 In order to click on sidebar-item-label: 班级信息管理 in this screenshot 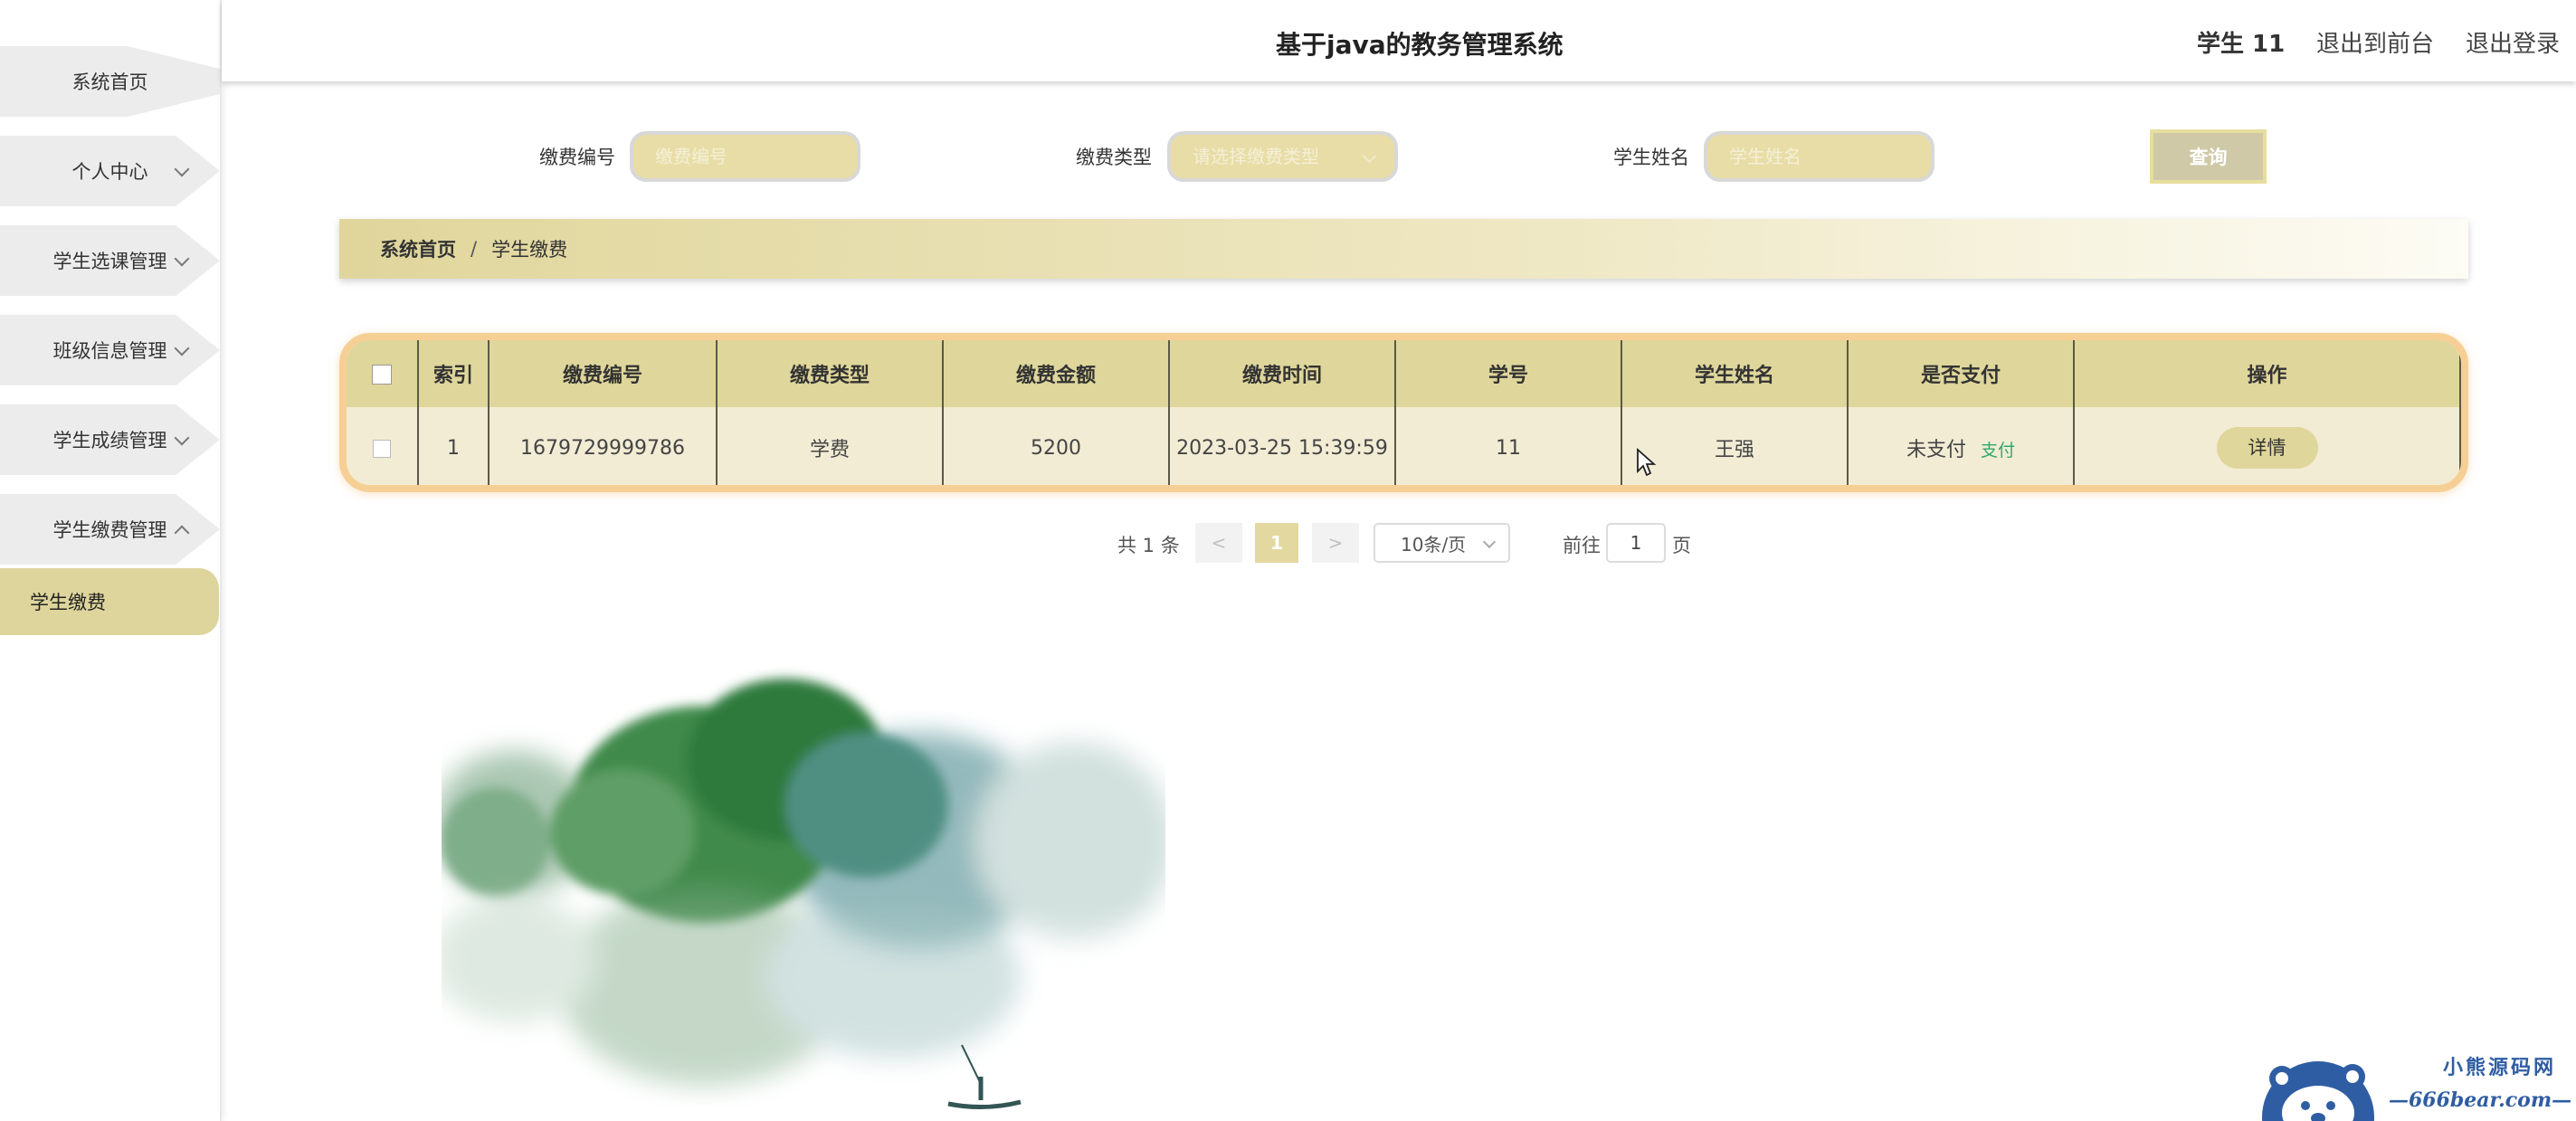, I will do `click(109, 351)`.